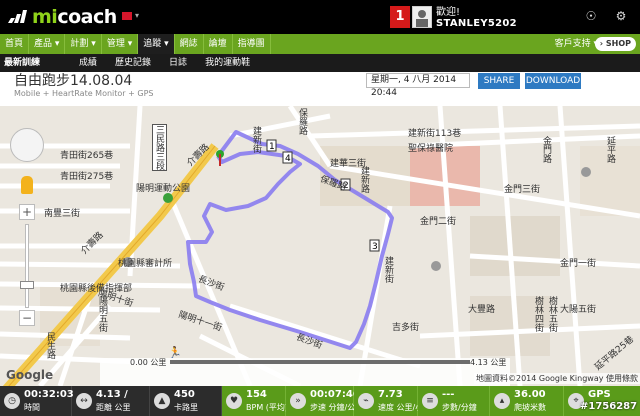  What do you see at coordinates (288, 159) in the screenshot?
I see `svg-text: 4` at bounding box center [288, 159].